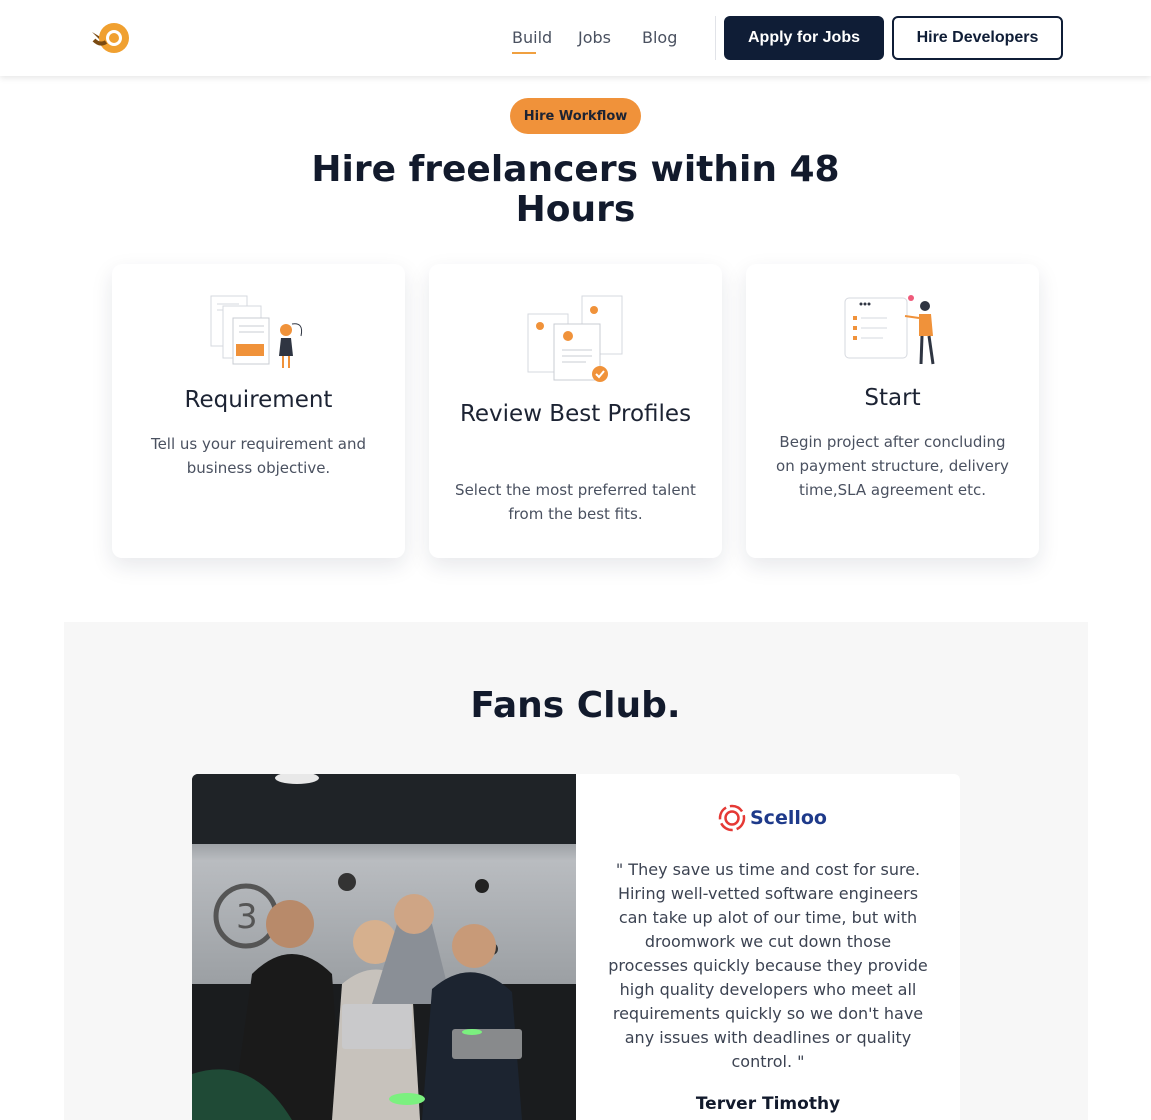 Image resolution: width=1151 pixels, height=1120 pixels. I want to click on review-profiles-illustration-icon, so click(574, 338).